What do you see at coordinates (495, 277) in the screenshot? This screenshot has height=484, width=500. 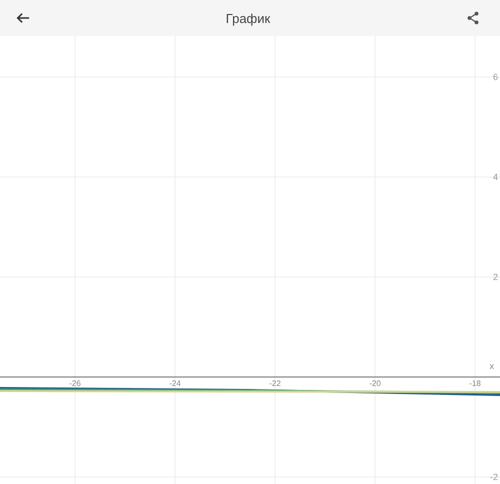 I see `tick-label: 2` at bounding box center [495, 277].